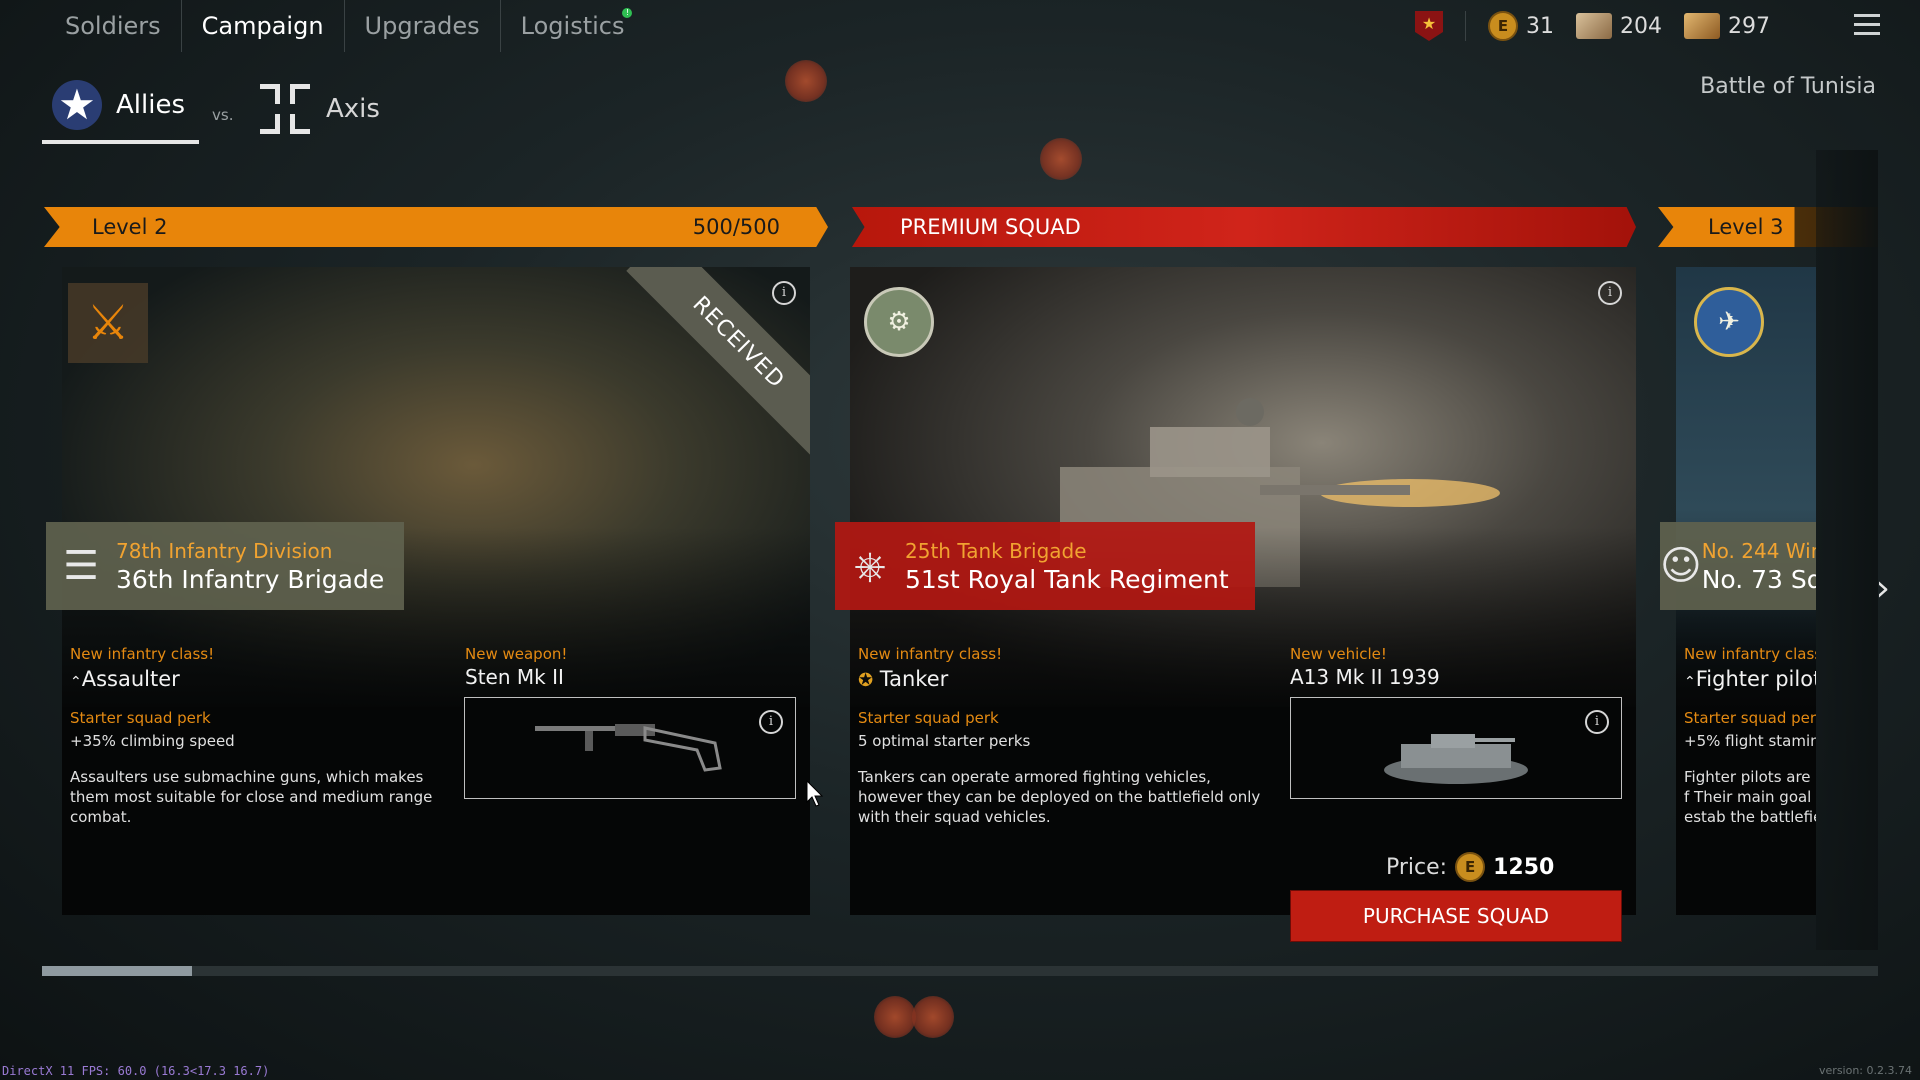 This screenshot has width=1920, height=1080. I want to click on axis-cross-icon, so click(285, 109).